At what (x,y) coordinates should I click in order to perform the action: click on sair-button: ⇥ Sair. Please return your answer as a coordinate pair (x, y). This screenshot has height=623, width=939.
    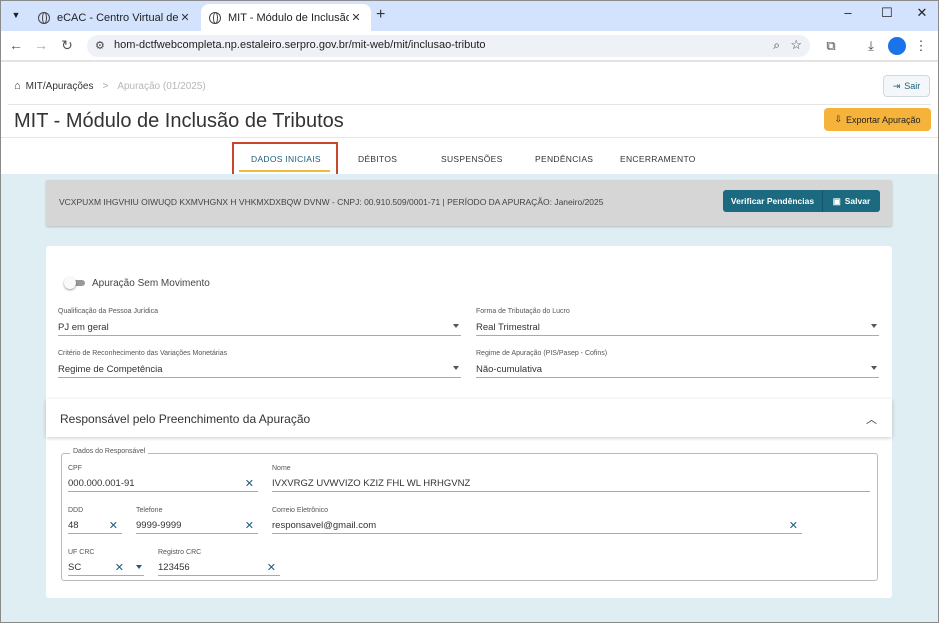
    Looking at the image, I should click on (906, 86).